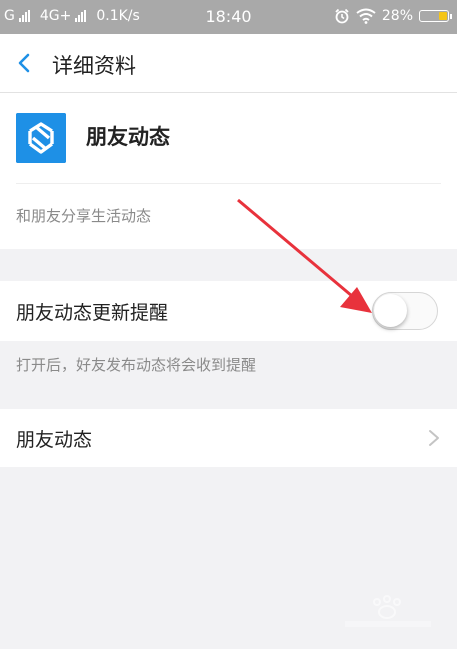 This screenshot has height=649, width=457. What do you see at coordinates (94, 66) in the screenshot?
I see `page-title: 详细资料` at bounding box center [94, 66].